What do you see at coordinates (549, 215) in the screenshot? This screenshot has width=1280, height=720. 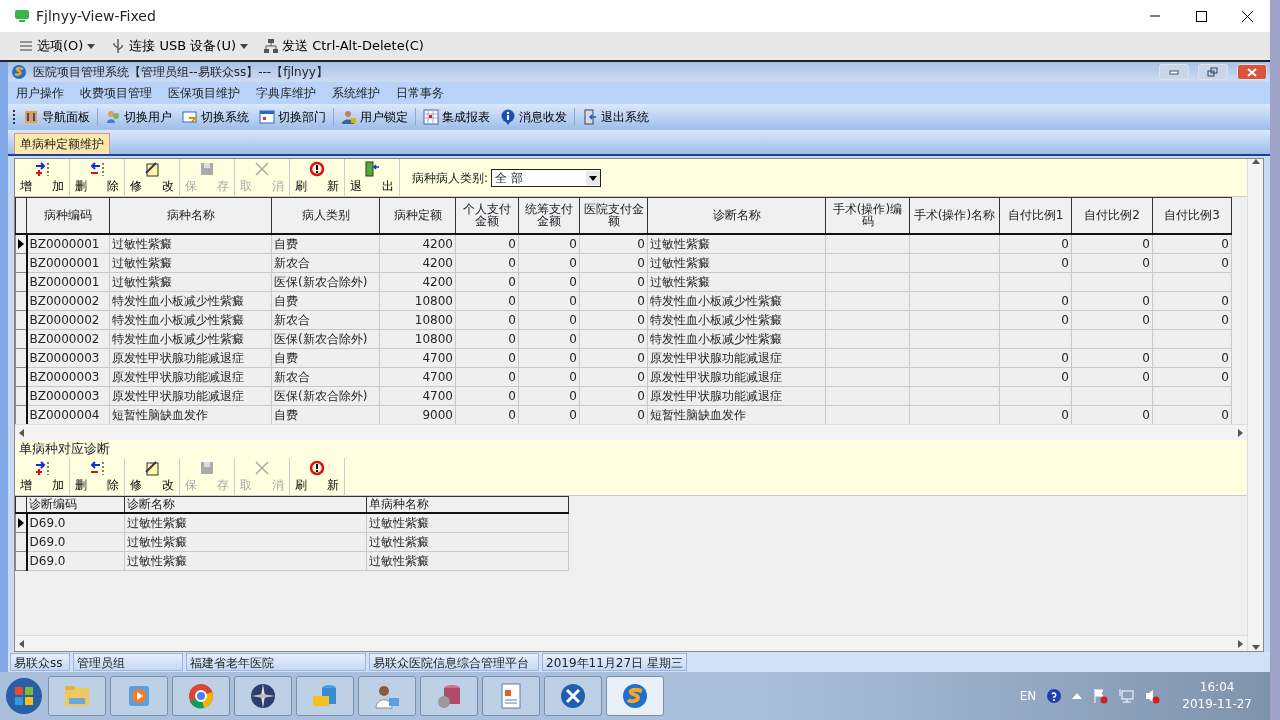 I see `column-header: 统筹支付金额` at bounding box center [549, 215].